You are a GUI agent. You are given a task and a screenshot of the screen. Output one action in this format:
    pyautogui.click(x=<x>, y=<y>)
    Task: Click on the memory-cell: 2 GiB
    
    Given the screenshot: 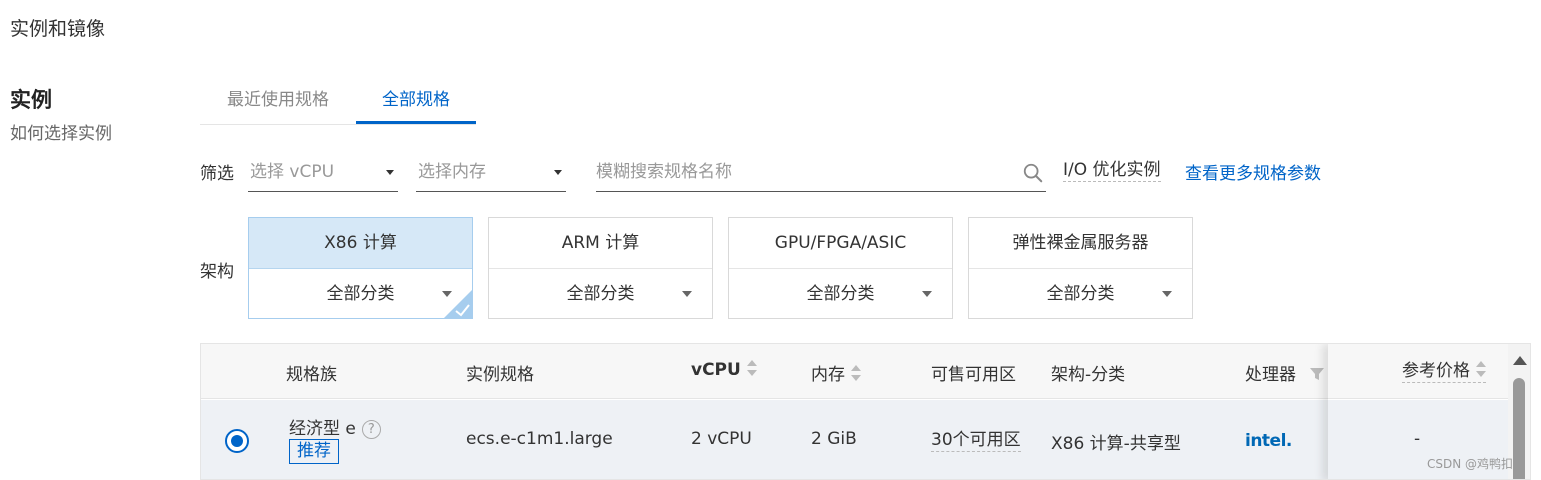 What is the action you would take?
    pyautogui.click(x=834, y=439)
    